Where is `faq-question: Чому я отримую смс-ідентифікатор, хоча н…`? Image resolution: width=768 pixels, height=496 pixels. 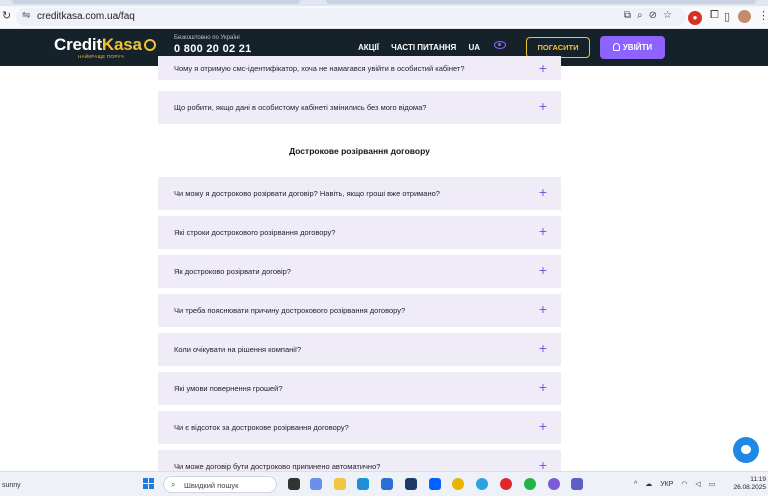 faq-question: Чому я отримую смс-ідентифікатор, хоча н… is located at coordinates (319, 68).